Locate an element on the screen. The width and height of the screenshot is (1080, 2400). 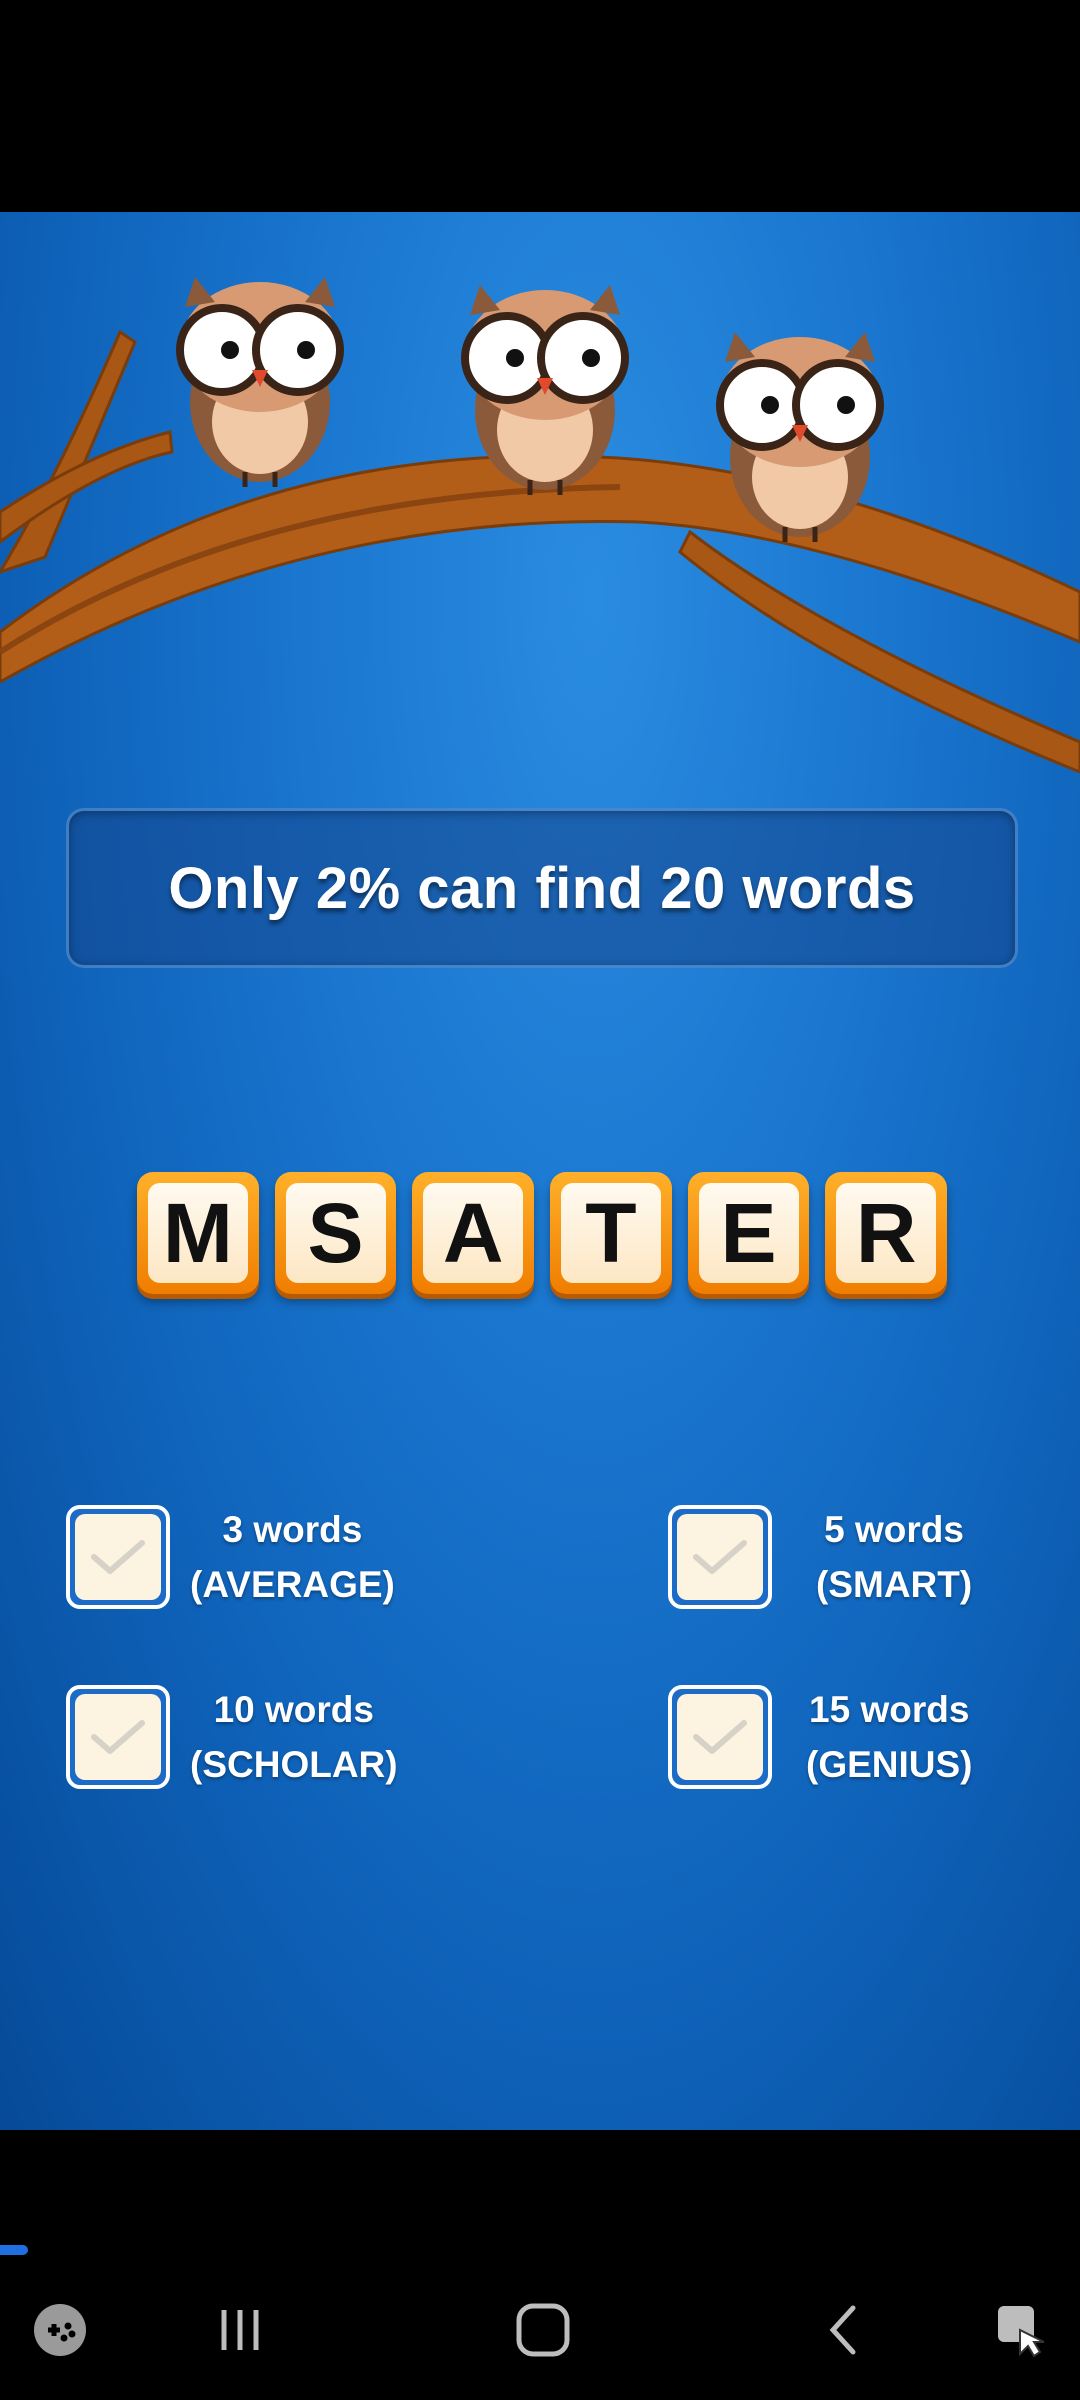
letter-tile-text: R is located at coordinates (886, 1233).